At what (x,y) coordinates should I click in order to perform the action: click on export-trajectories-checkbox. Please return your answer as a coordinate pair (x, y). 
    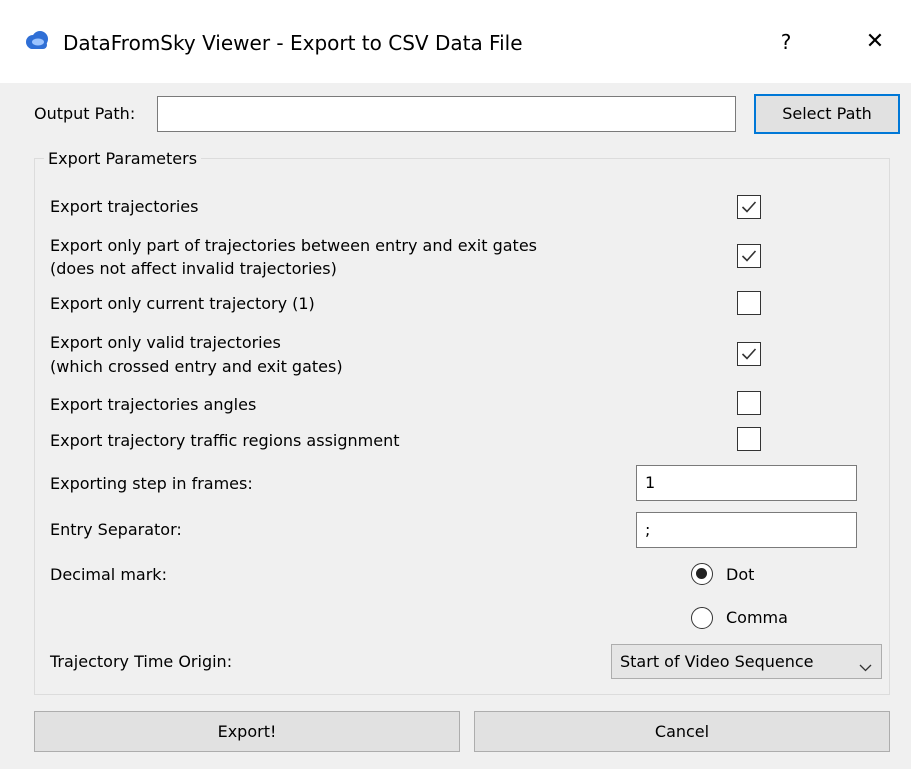
    Looking at the image, I should click on (749, 207).